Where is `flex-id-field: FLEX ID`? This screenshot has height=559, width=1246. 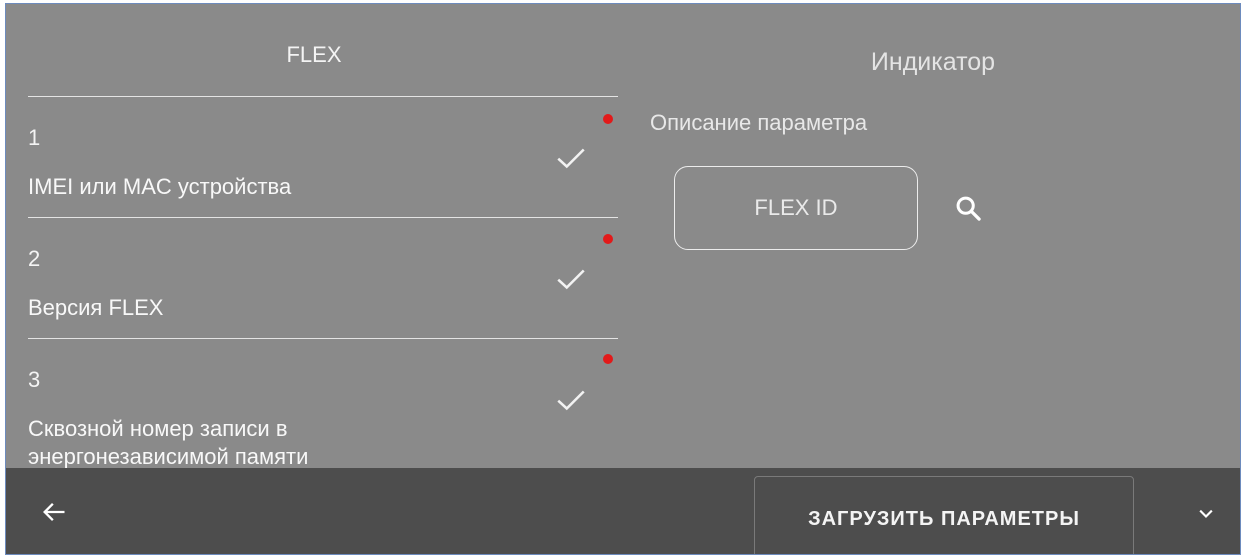
flex-id-field: FLEX ID is located at coordinates (796, 208).